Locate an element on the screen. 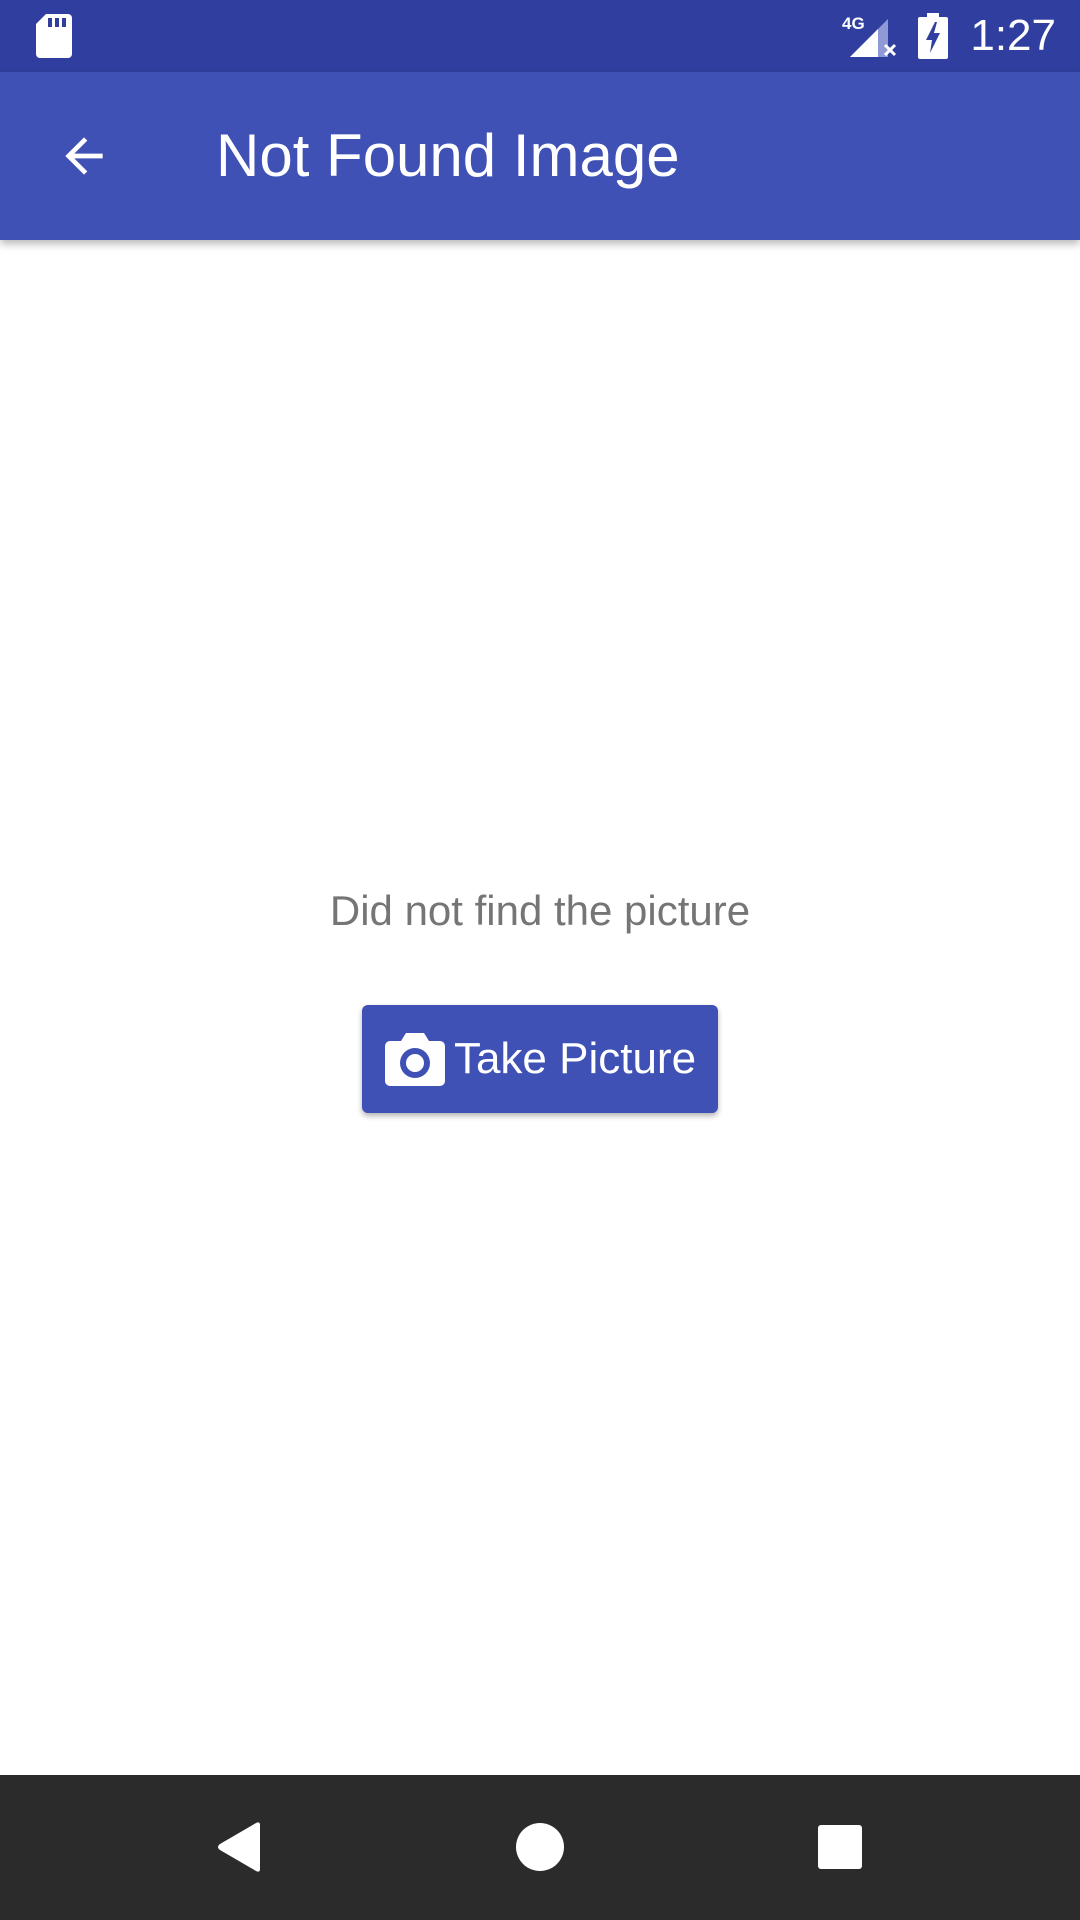 Image resolution: width=1080 pixels, height=1920 pixels. nav-home-button is located at coordinates (540, 1847).